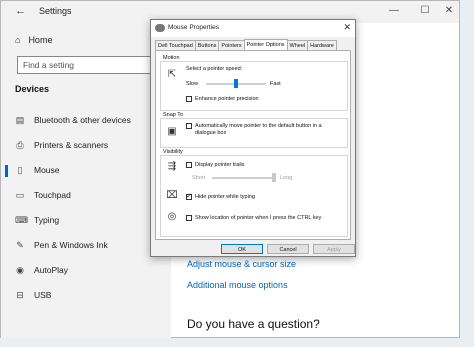  Describe the element at coordinates (241, 264) in the screenshot. I see `adjust-cursor-size-link: Adjust mouse & cursor size` at that location.